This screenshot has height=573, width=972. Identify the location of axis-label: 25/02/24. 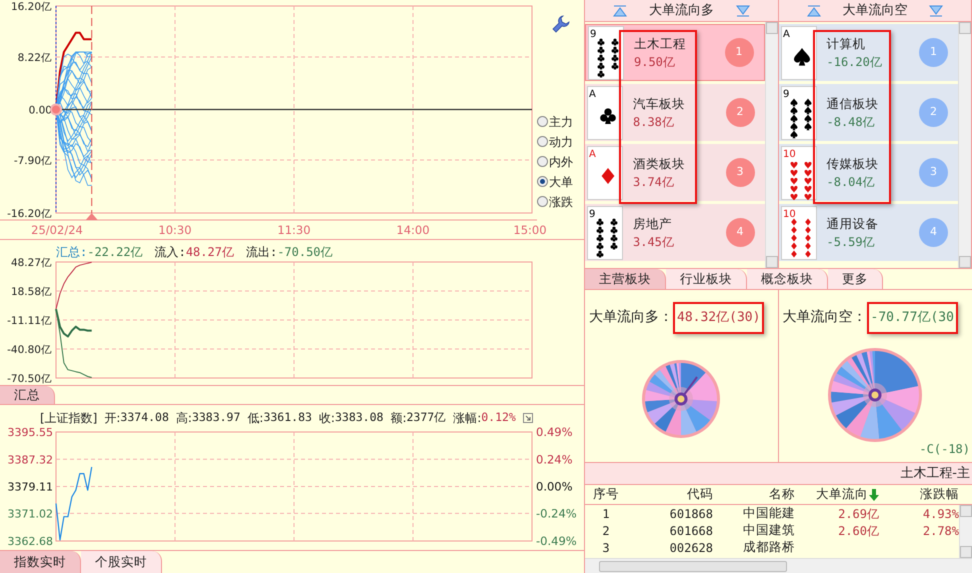
(57, 230).